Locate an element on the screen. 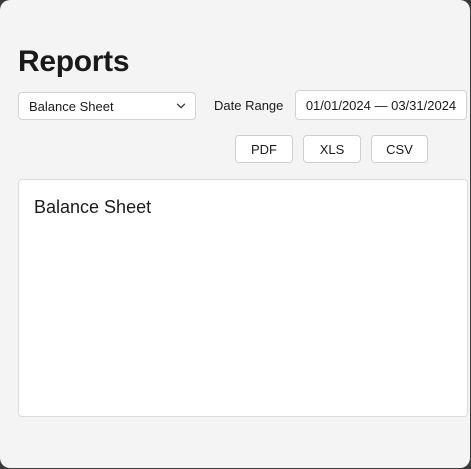 Image resolution: width=471 pixels, height=469 pixels. page-title: Reports is located at coordinates (74, 61).